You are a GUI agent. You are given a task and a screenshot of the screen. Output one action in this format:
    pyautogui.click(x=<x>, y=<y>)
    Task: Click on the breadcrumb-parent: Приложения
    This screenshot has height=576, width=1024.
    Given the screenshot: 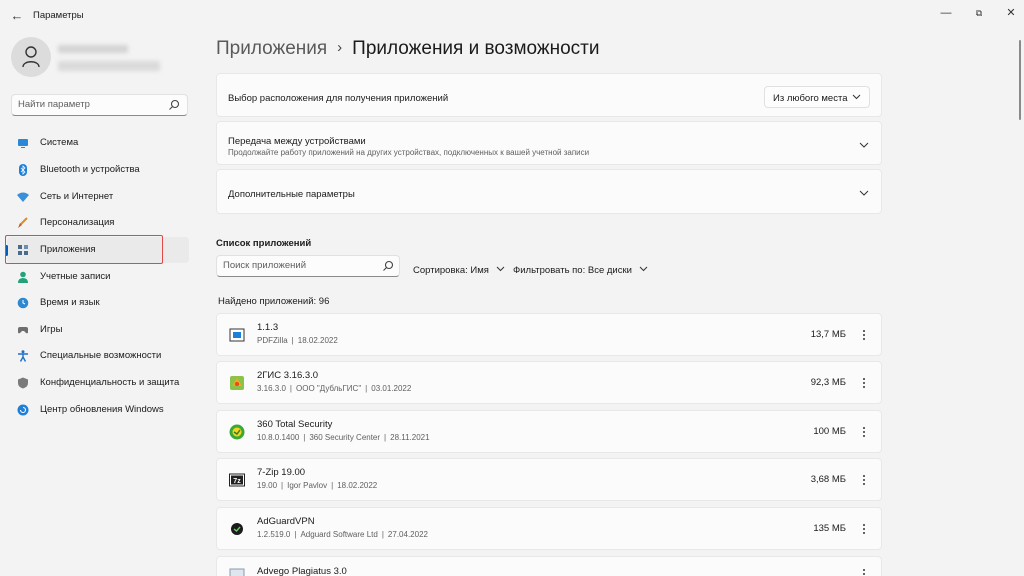 What is the action you would take?
    pyautogui.click(x=271, y=48)
    